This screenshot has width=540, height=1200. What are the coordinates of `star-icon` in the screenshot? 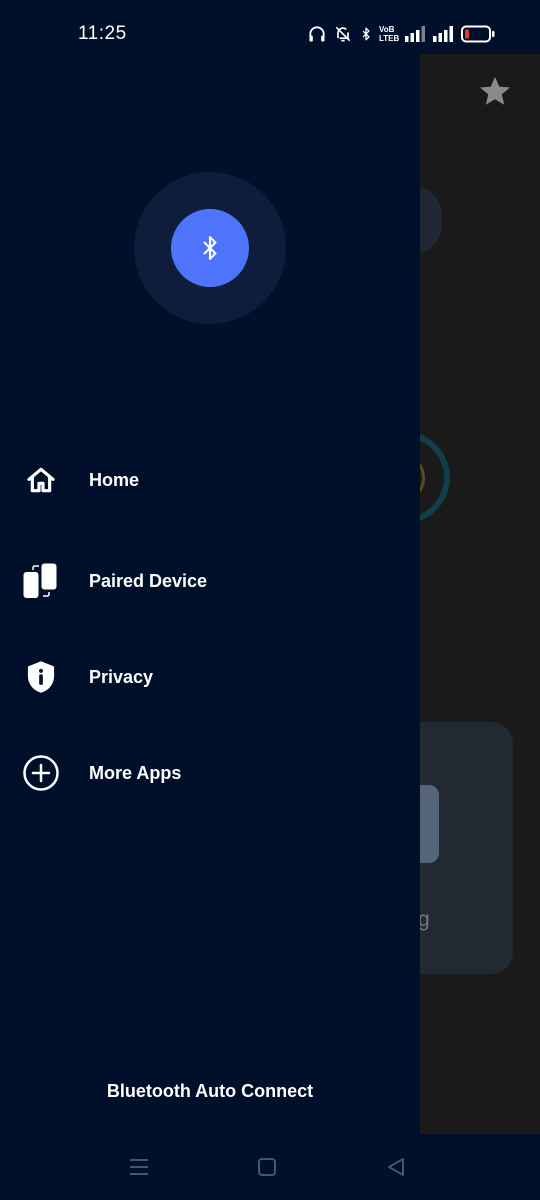 It's located at (495, 91).